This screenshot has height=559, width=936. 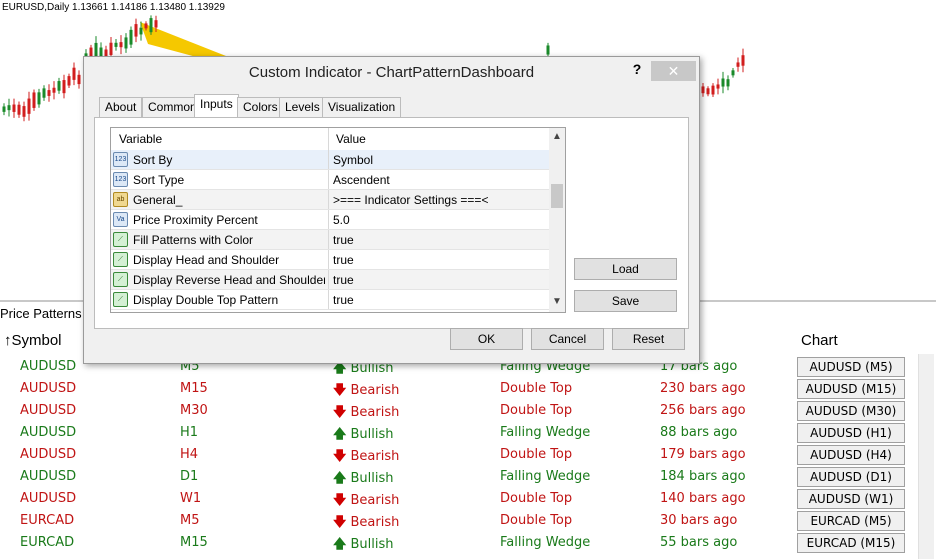 What do you see at coordinates (486, 339) in the screenshot?
I see `ok-button: OK` at bounding box center [486, 339].